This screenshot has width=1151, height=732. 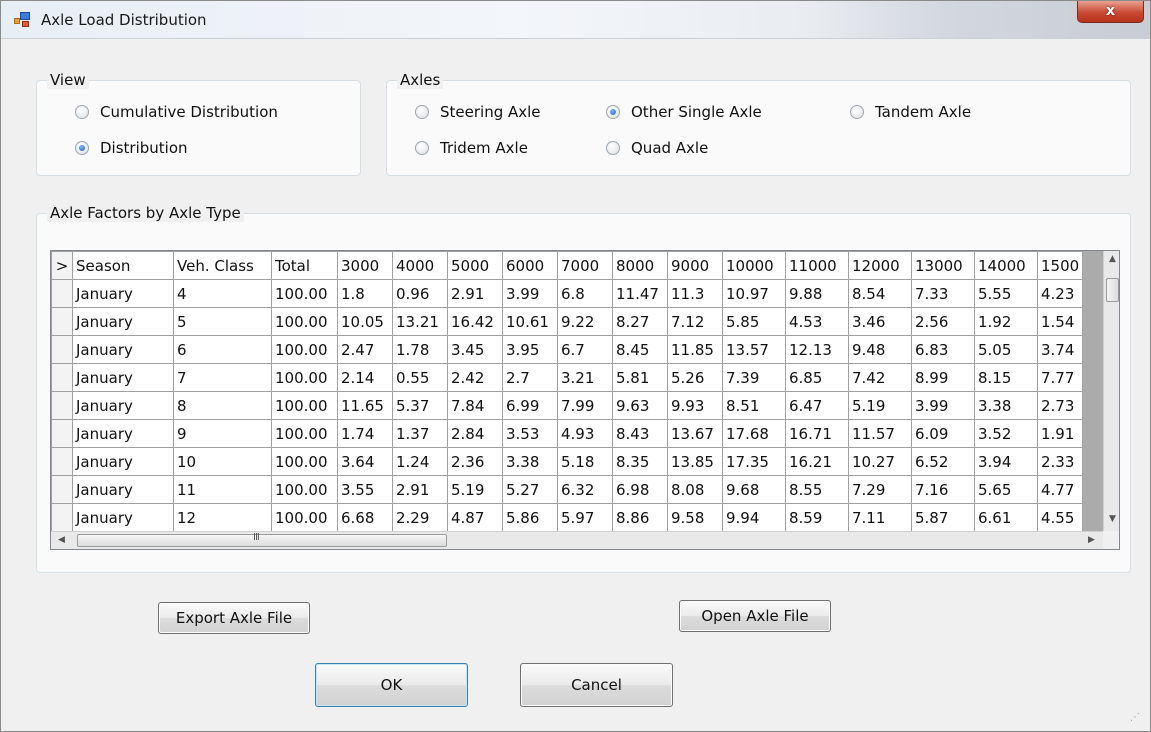 What do you see at coordinates (365, 405) in the screenshot?
I see `table-cell: 11.65` at bounding box center [365, 405].